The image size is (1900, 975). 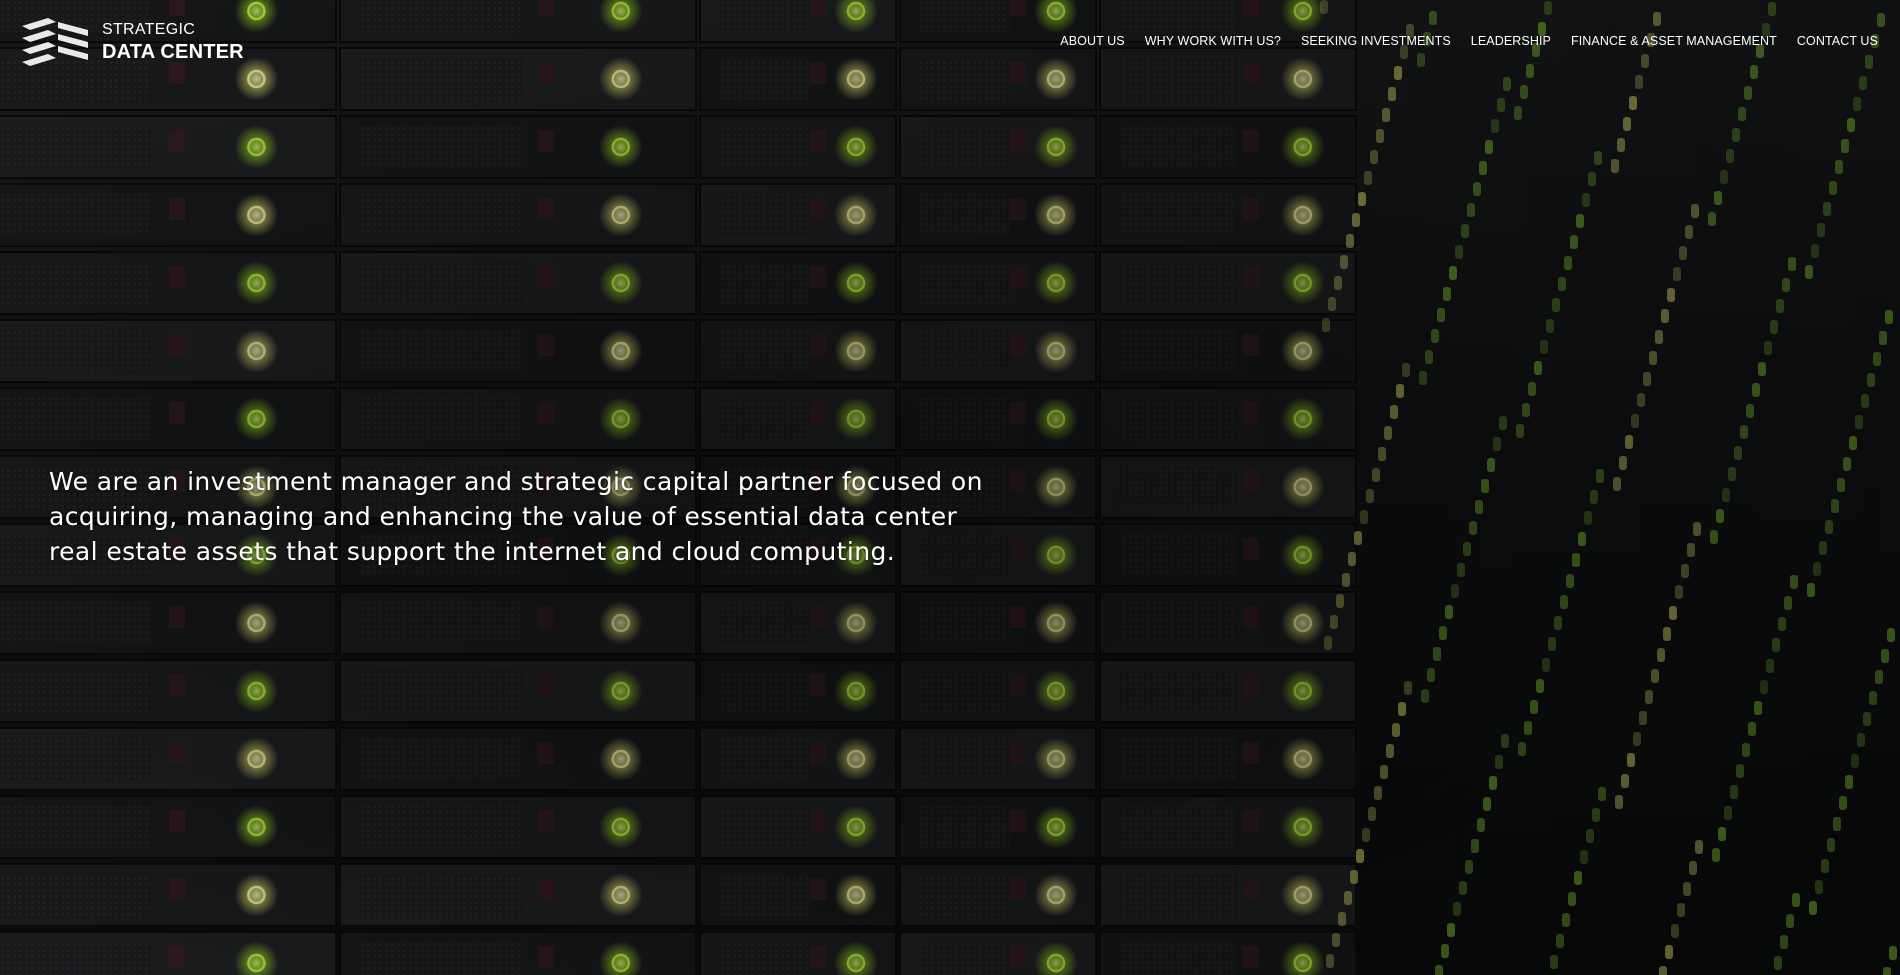 What do you see at coordinates (55, 42) in the screenshot?
I see `stacked-chevron-logo-icon` at bounding box center [55, 42].